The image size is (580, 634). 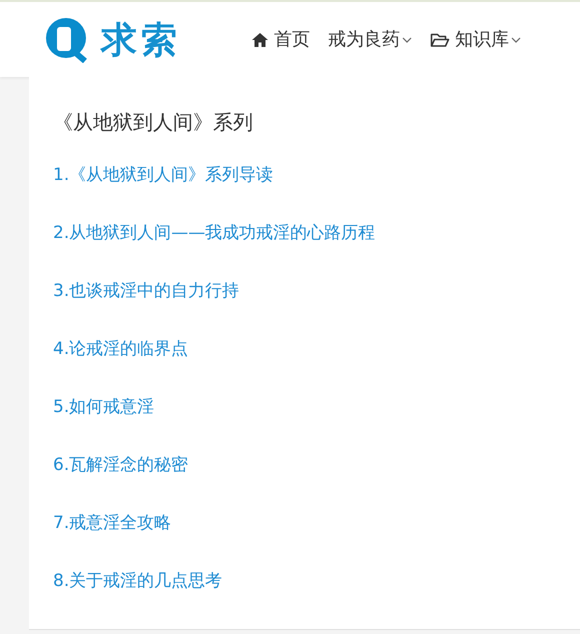 I want to click on article-link: 8.关于戒淫的几点思考, so click(x=316, y=581).